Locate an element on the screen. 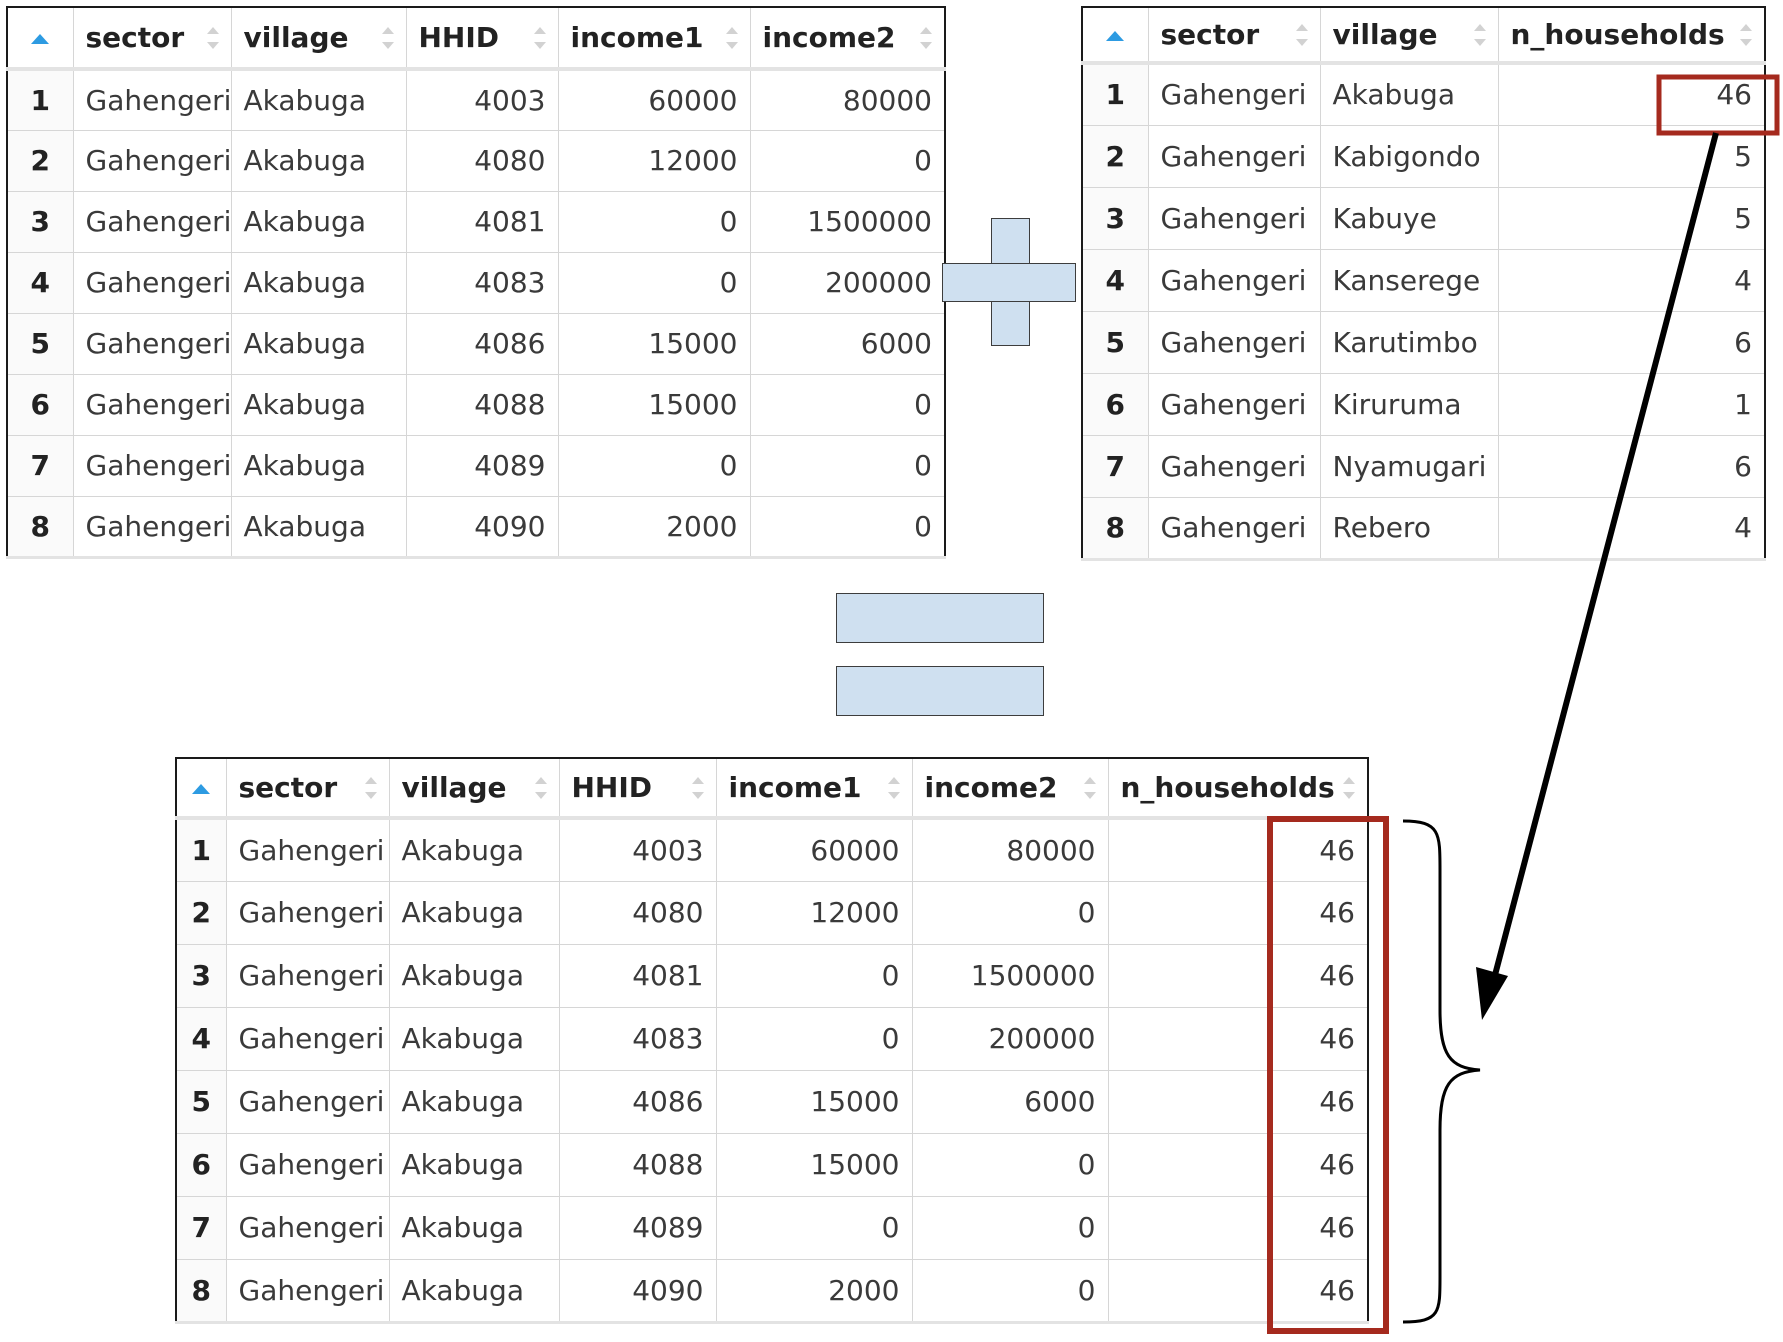 The image size is (1783, 1342). arrowhead-icon is located at coordinates (1492, 993).